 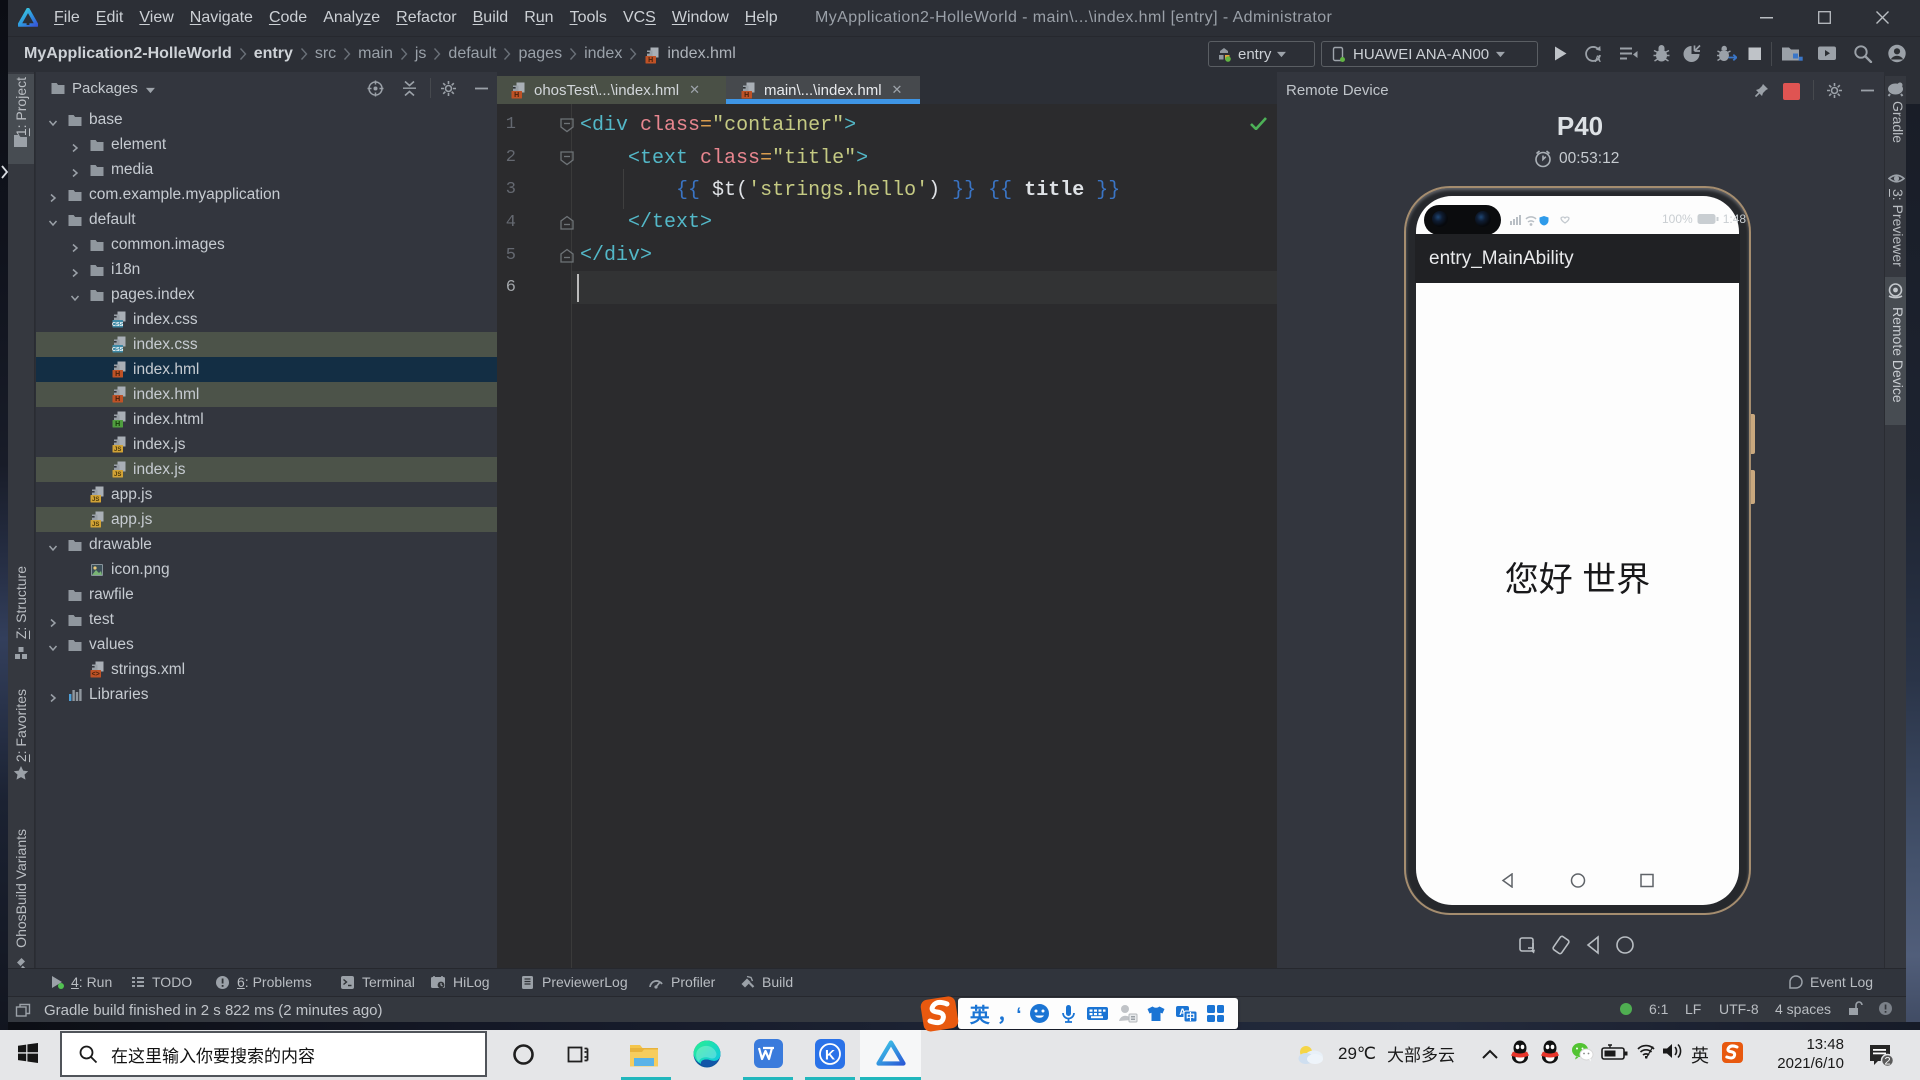 I want to click on svg-text: 2, so click(x=1887, y=1062).